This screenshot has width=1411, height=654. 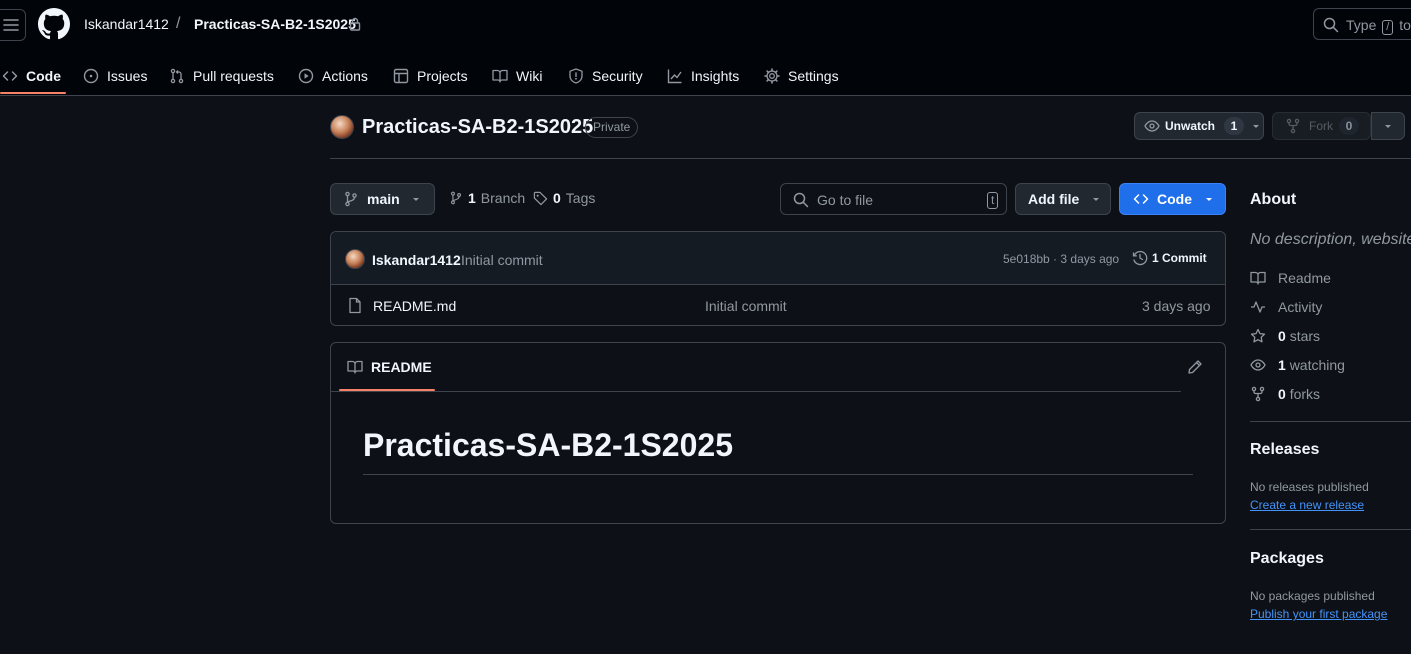 What do you see at coordinates (1258, 335) in the screenshot?
I see `star-icon` at bounding box center [1258, 335].